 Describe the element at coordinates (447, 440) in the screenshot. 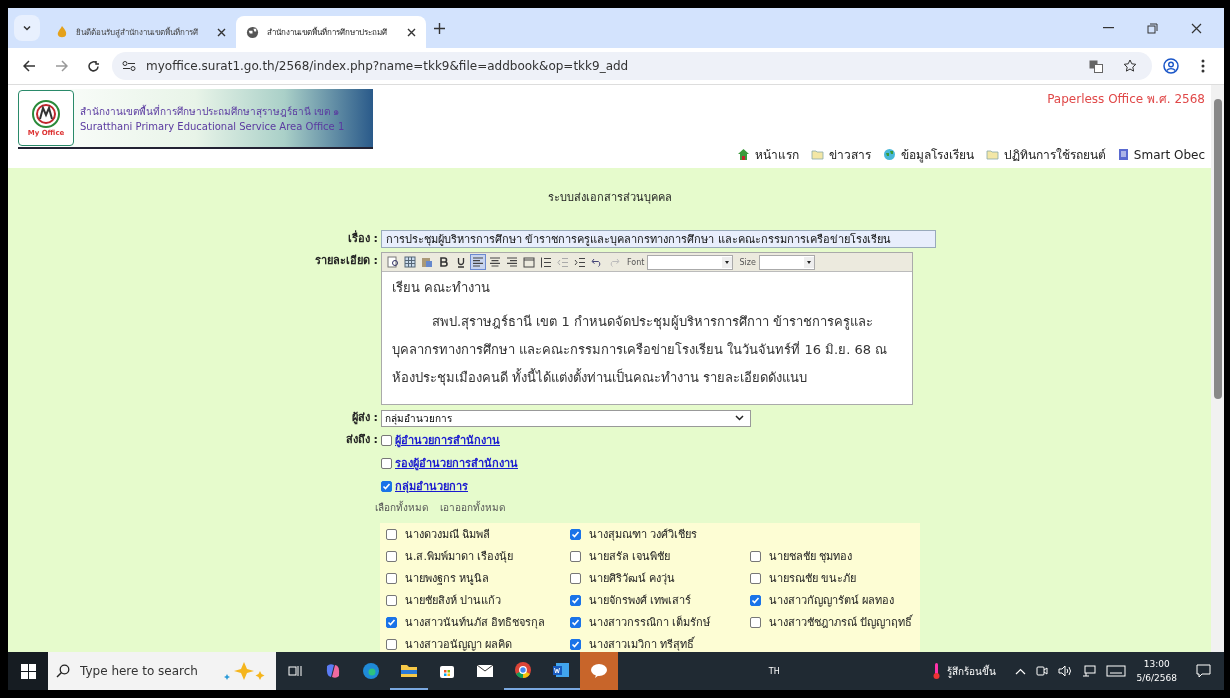

I see `group-link: ผู้อำนวยการสำนักงาน` at that location.